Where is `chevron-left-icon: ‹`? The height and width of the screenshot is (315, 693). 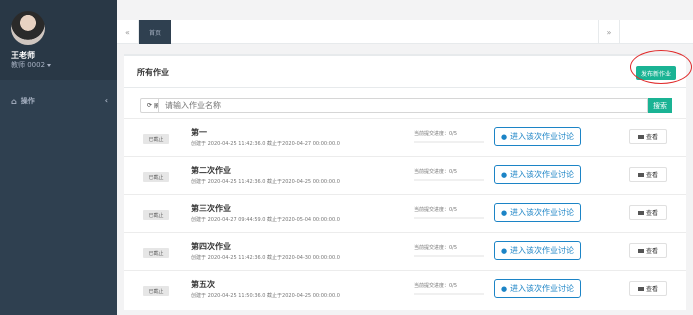 chevron-left-icon: ‹ is located at coordinates (106, 100).